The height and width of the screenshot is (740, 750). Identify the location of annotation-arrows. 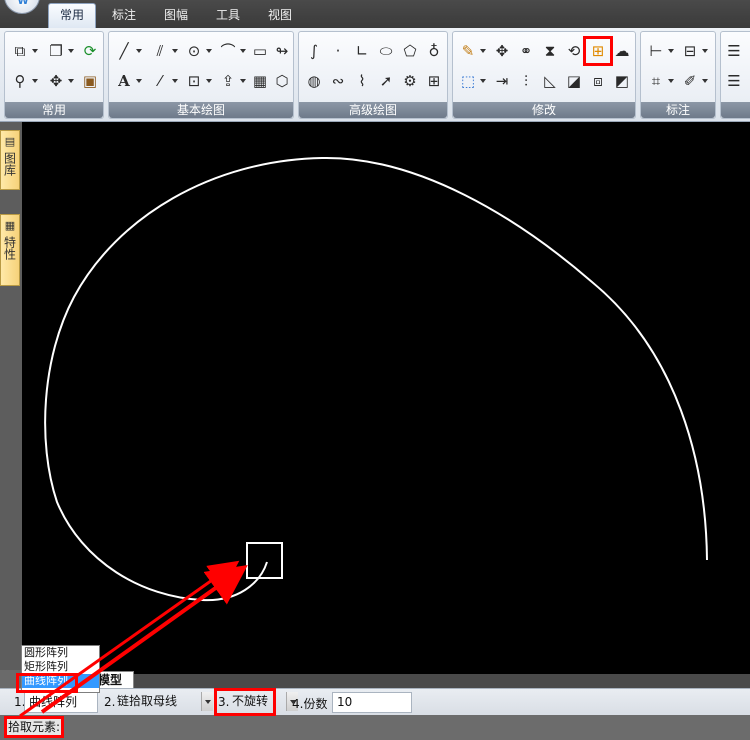
(133, 639).